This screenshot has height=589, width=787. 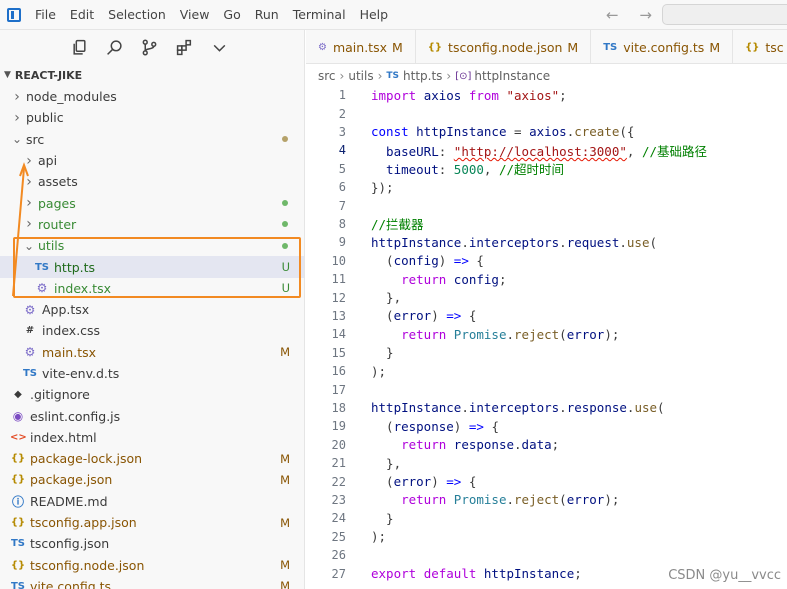 I want to click on tree-item-tsconfig-json: TS tsconfig.json, so click(x=152, y=543).